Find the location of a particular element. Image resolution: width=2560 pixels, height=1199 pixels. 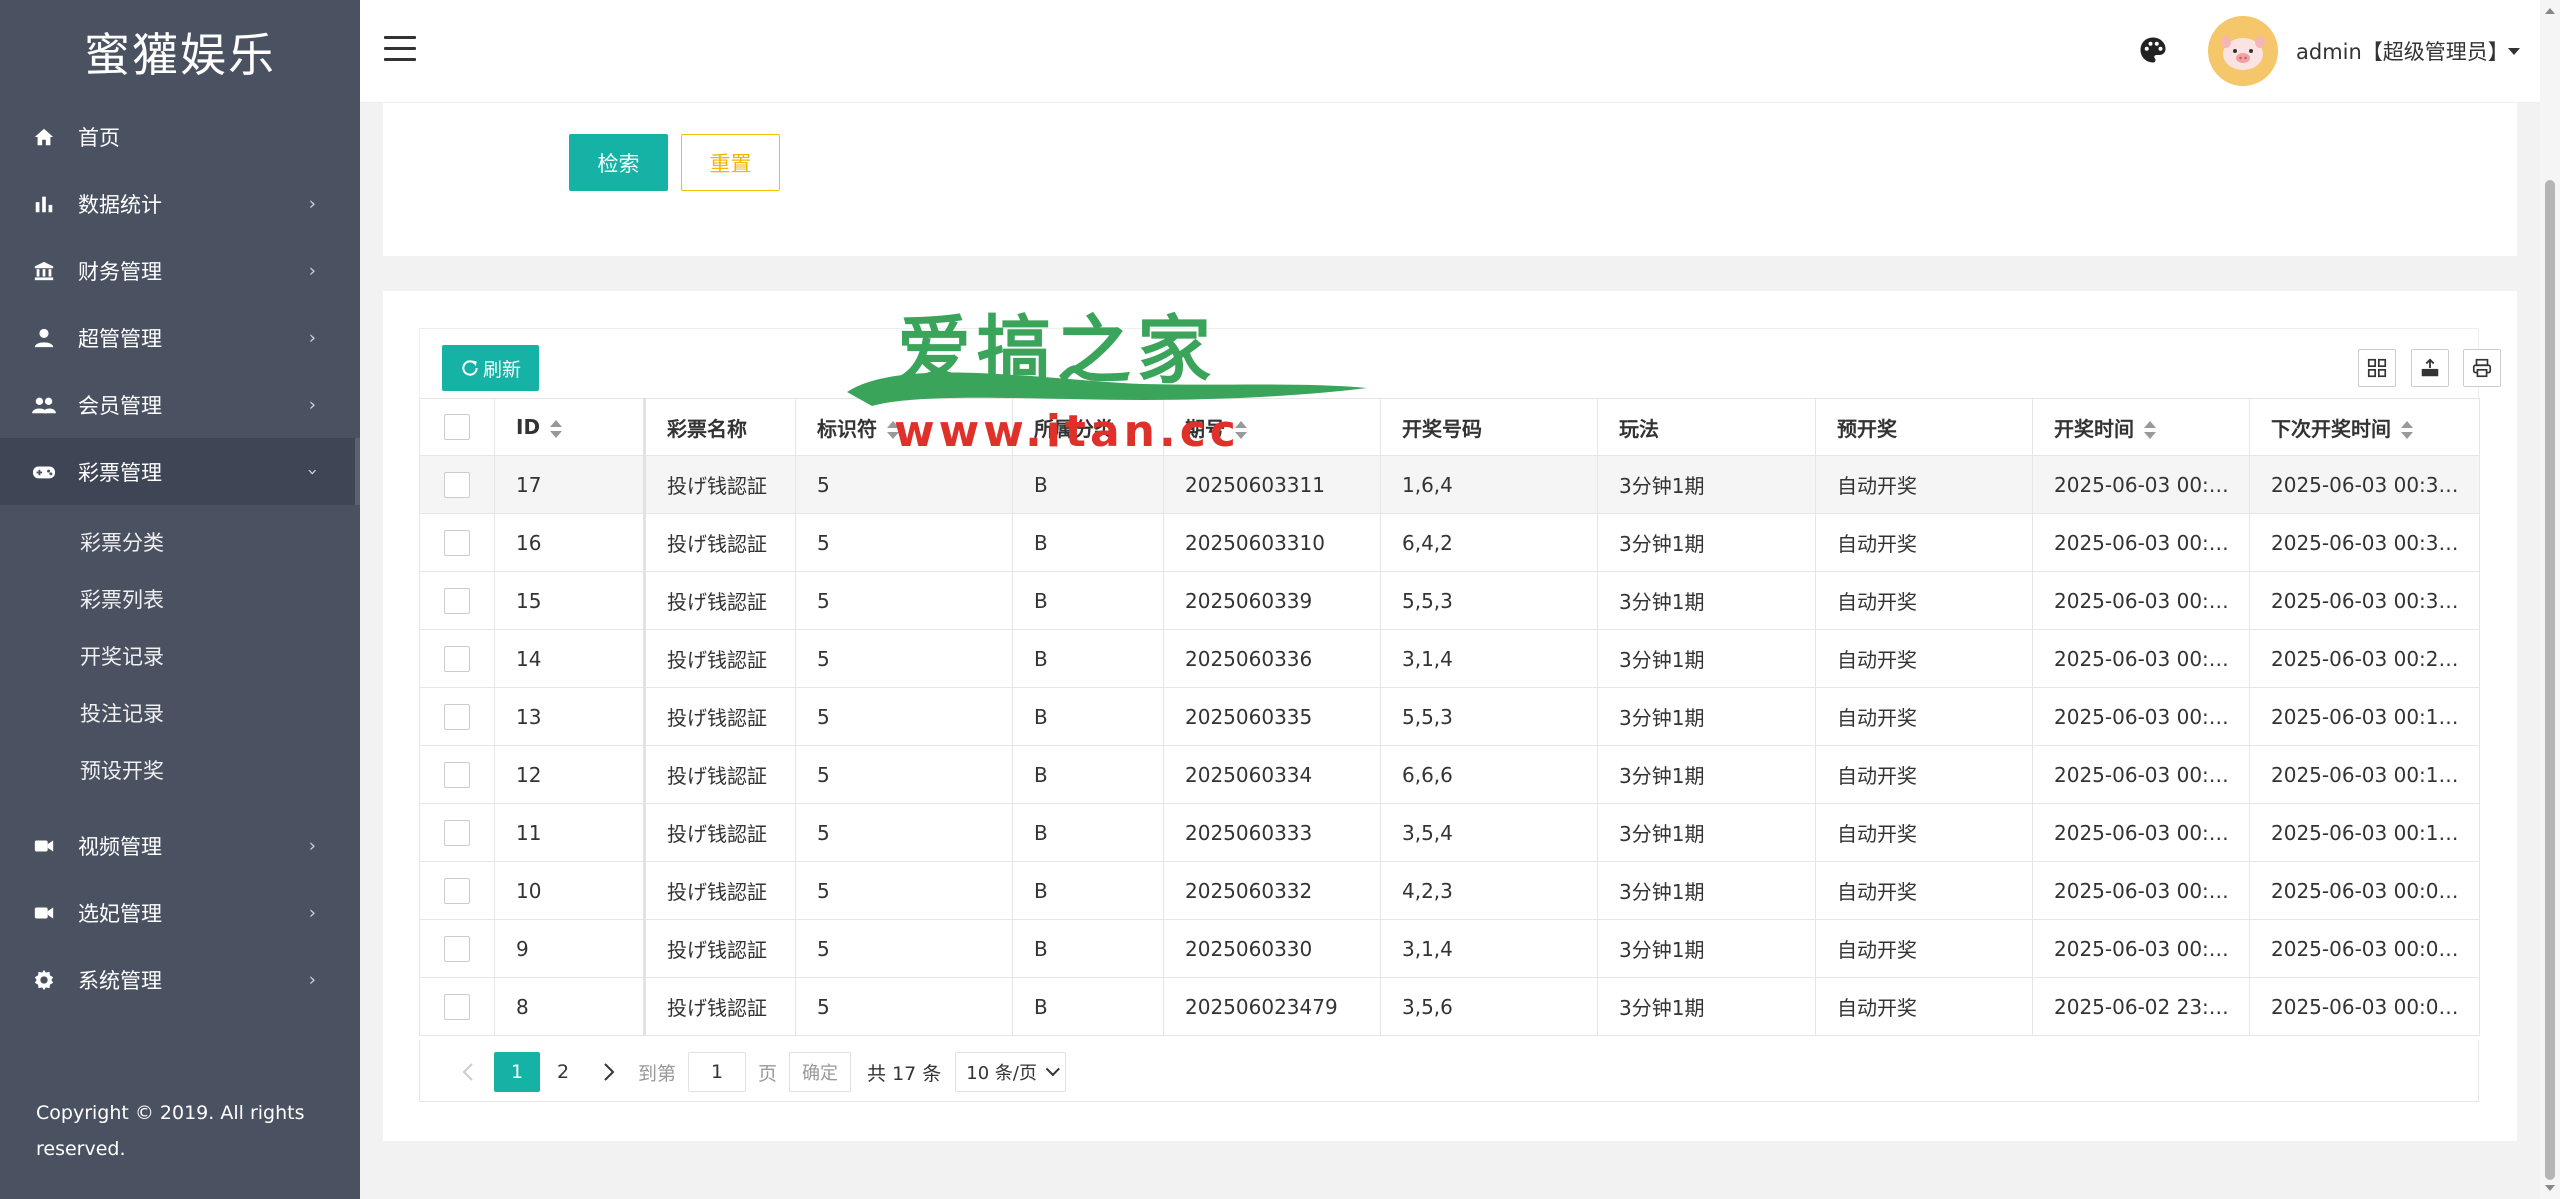

select-all-checkbox is located at coordinates (457, 427).